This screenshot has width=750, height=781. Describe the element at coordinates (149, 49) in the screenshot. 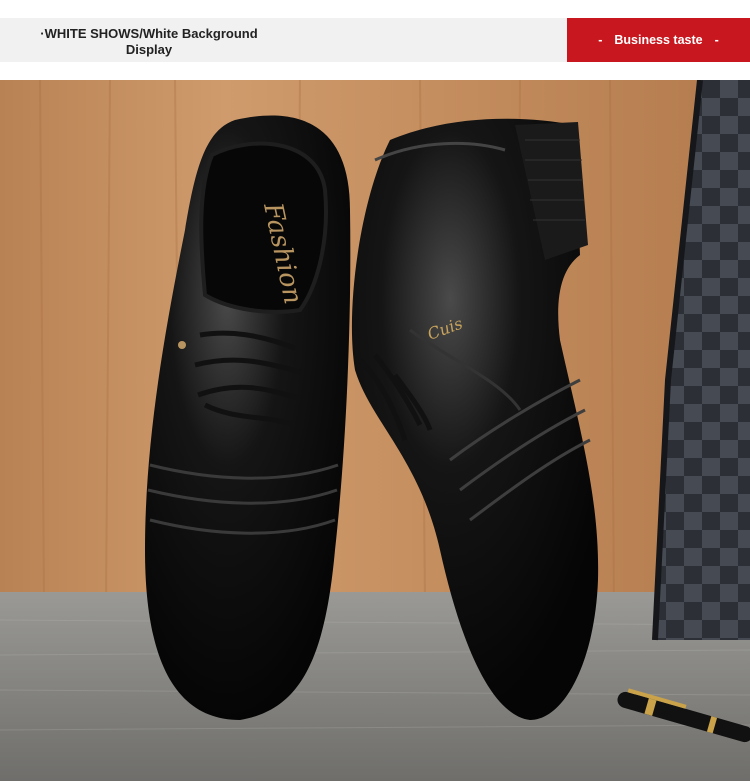

I see `header-title-line2: Display` at that location.